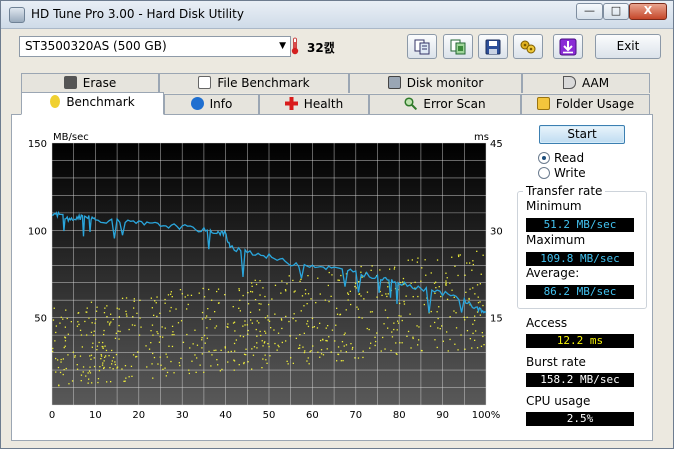  What do you see at coordinates (138, 415) in the screenshot?
I see `x-tick-label: 20` at bounding box center [138, 415].